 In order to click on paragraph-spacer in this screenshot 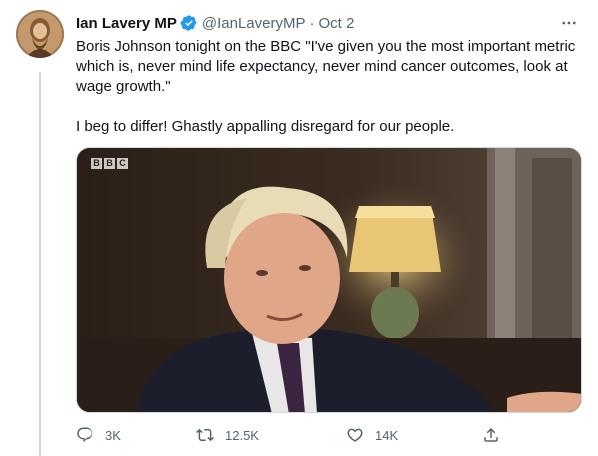, I will do `click(329, 107)`.